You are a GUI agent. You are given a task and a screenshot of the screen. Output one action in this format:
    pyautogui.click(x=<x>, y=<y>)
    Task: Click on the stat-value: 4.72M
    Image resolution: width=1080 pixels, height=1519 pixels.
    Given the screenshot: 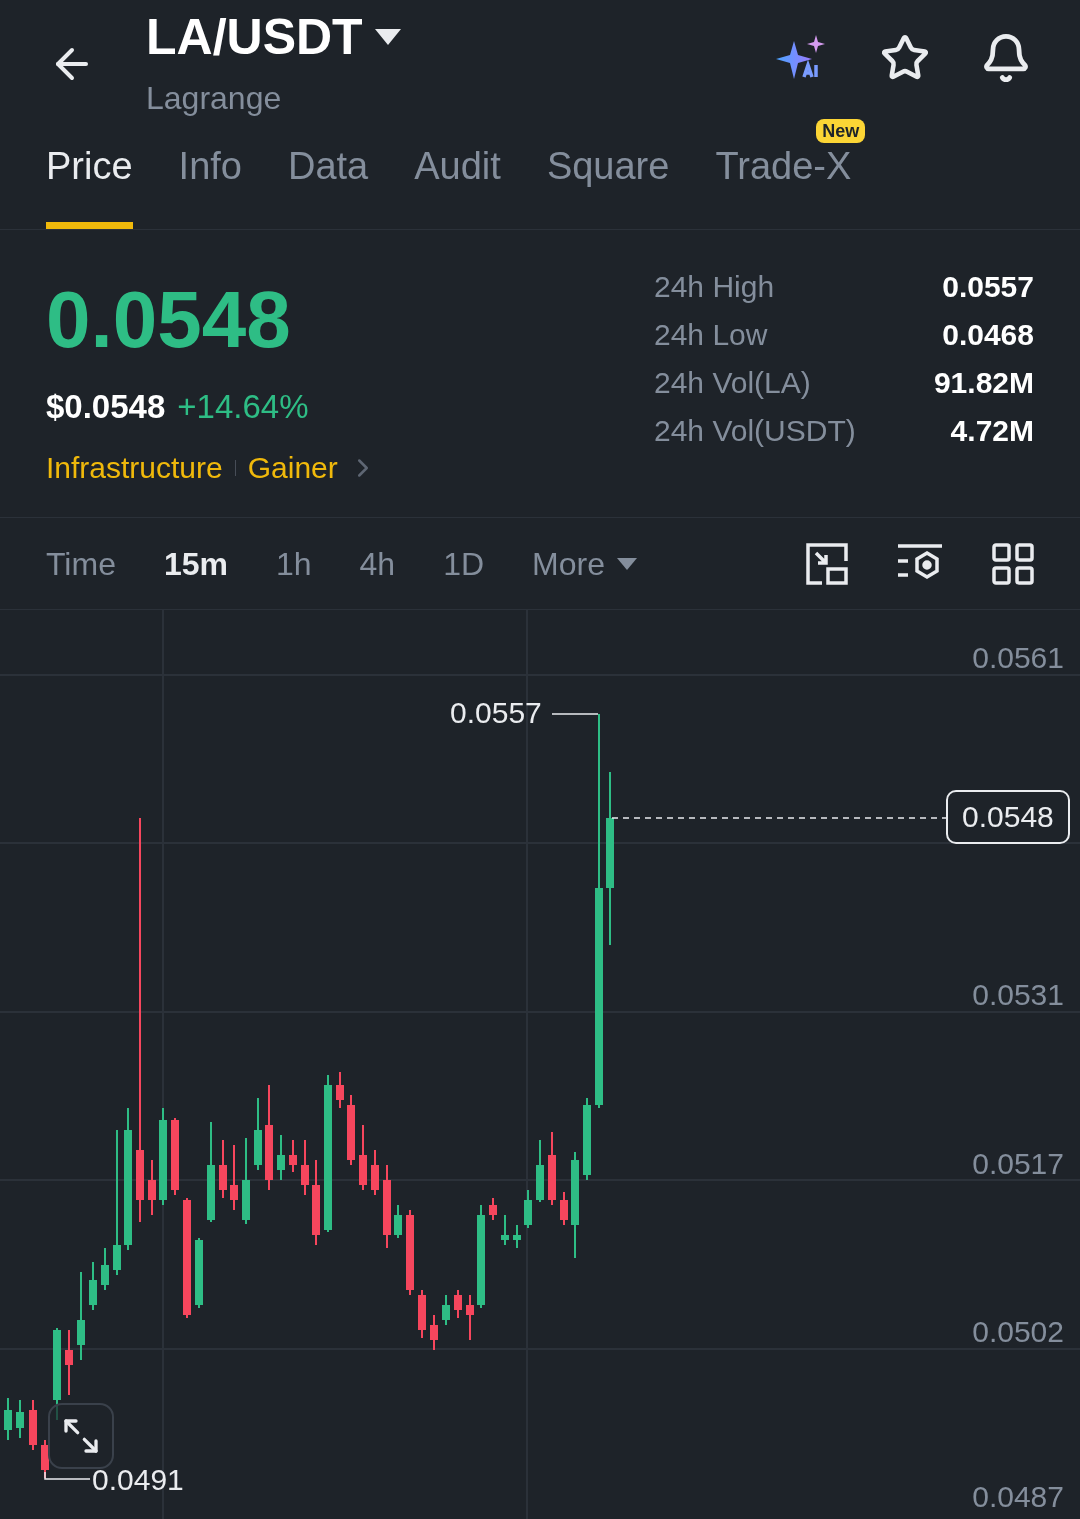 What is the action you would take?
    pyautogui.click(x=992, y=430)
    